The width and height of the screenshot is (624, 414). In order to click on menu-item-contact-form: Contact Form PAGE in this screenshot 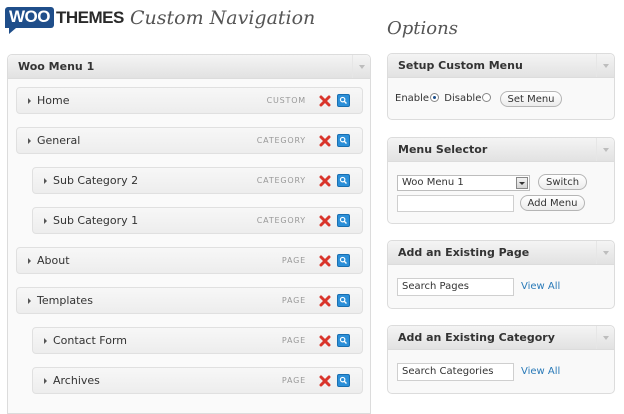, I will do `click(197, 340)`.